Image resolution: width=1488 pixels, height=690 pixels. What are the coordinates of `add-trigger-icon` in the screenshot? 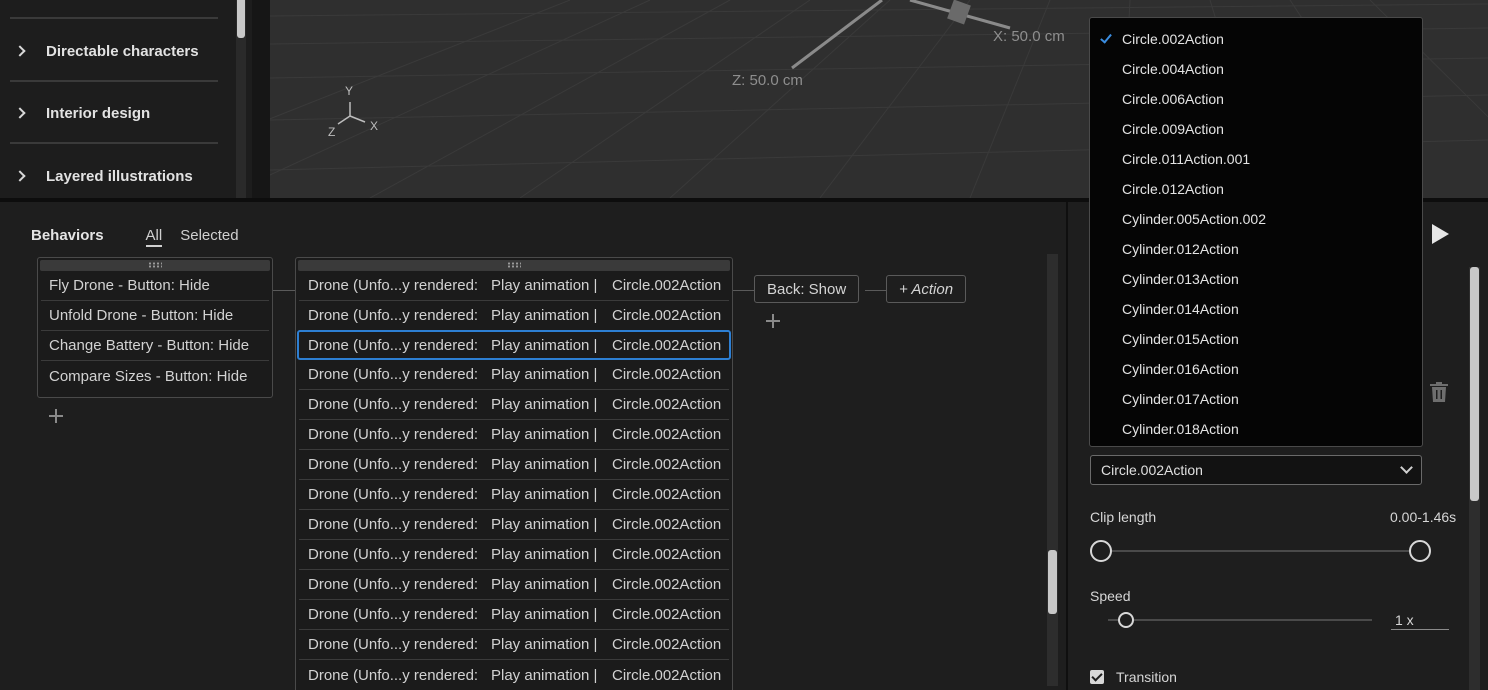 It's located at (56, 416).